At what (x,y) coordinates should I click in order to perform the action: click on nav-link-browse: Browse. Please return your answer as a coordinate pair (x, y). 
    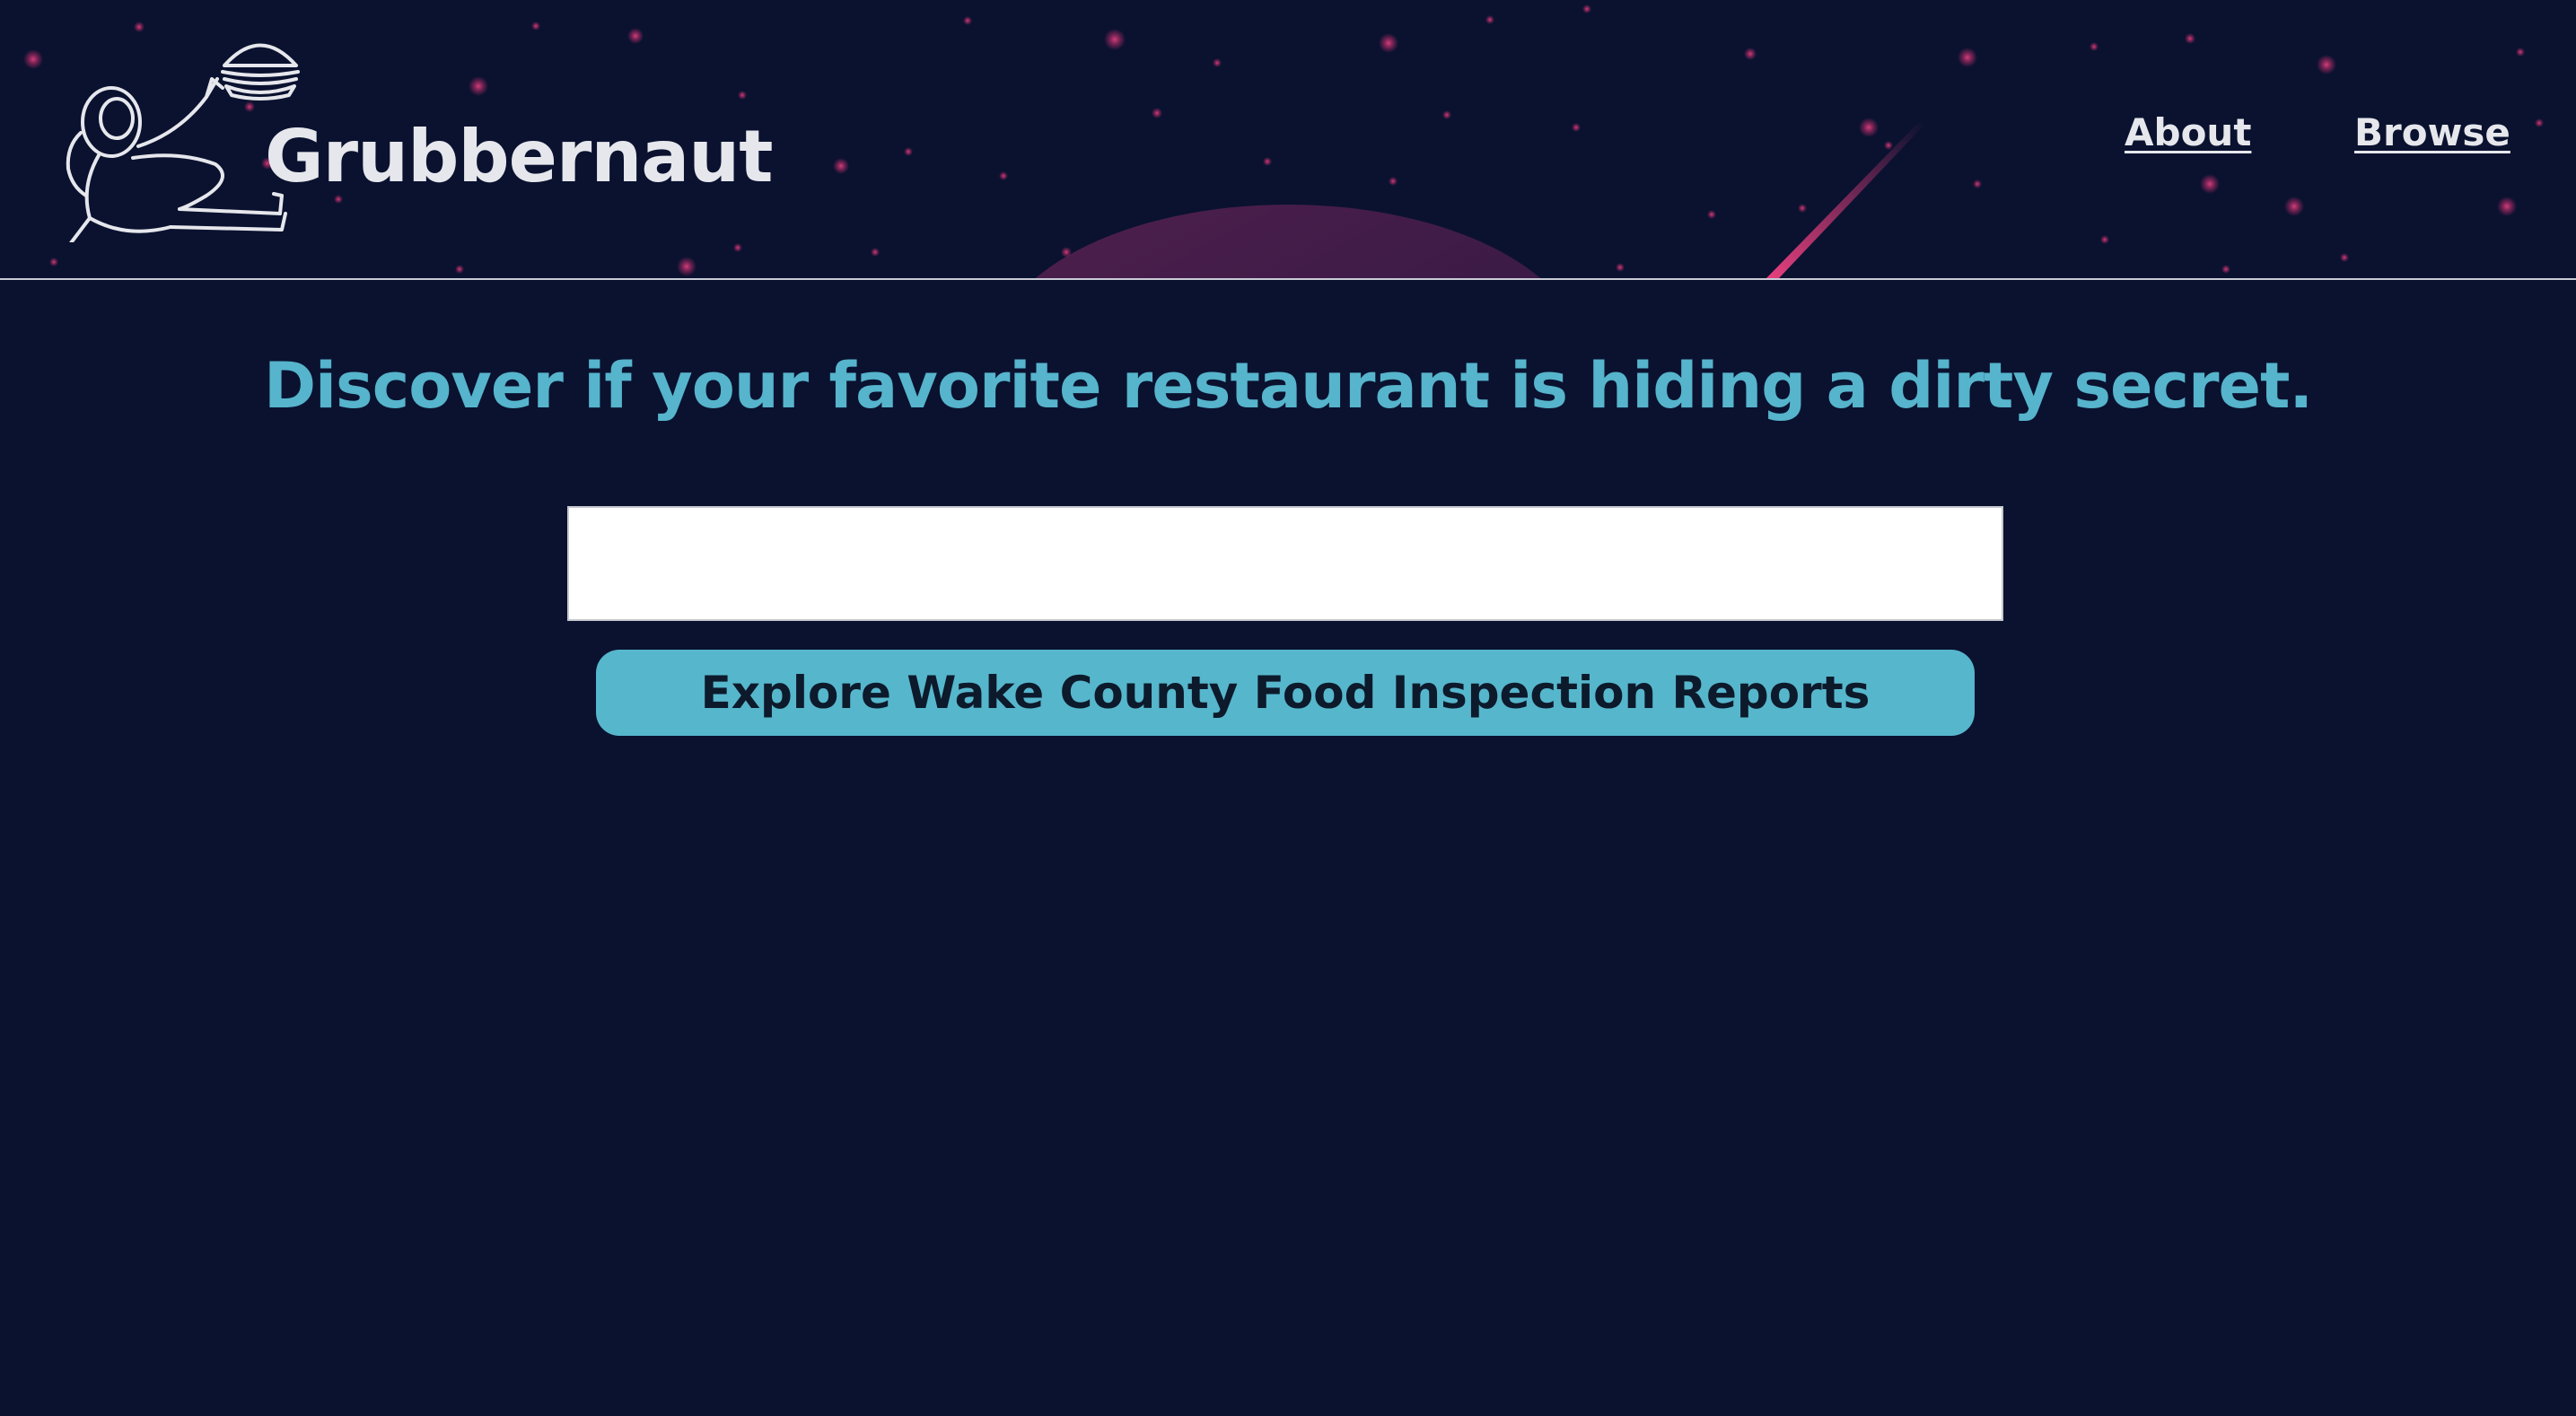
    Looking at the image, I should click on (2432, 133).